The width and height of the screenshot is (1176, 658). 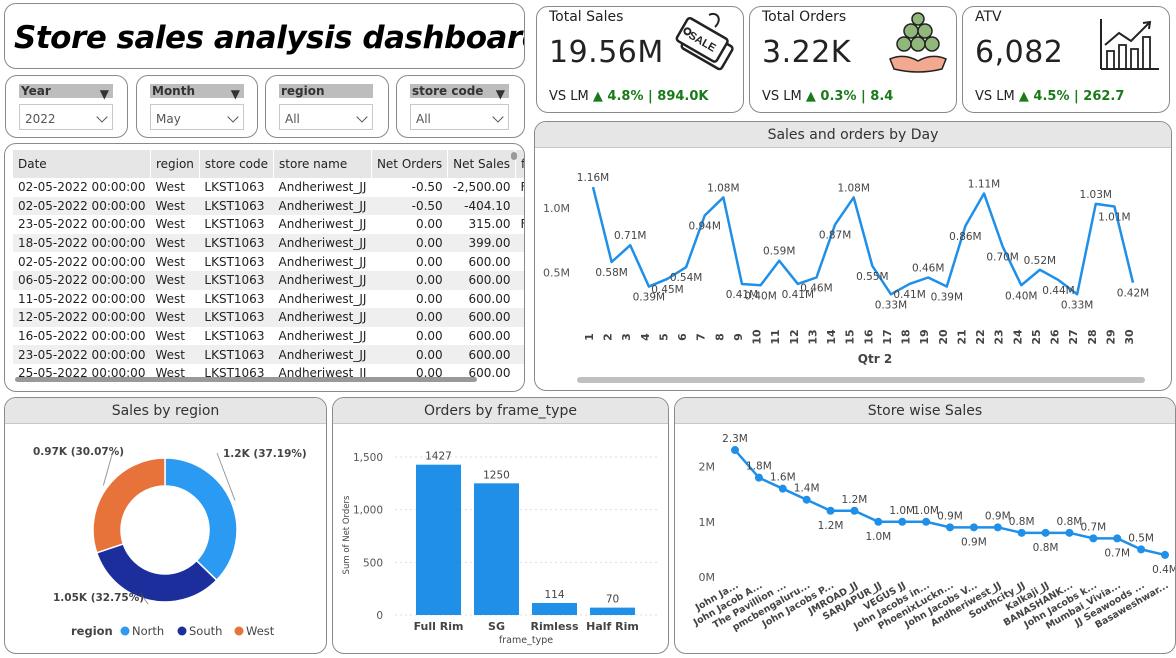 What do you see at coordinates (175, 164) in the screenshot?
I see `column-header: region` at bounding box center [175, 164].